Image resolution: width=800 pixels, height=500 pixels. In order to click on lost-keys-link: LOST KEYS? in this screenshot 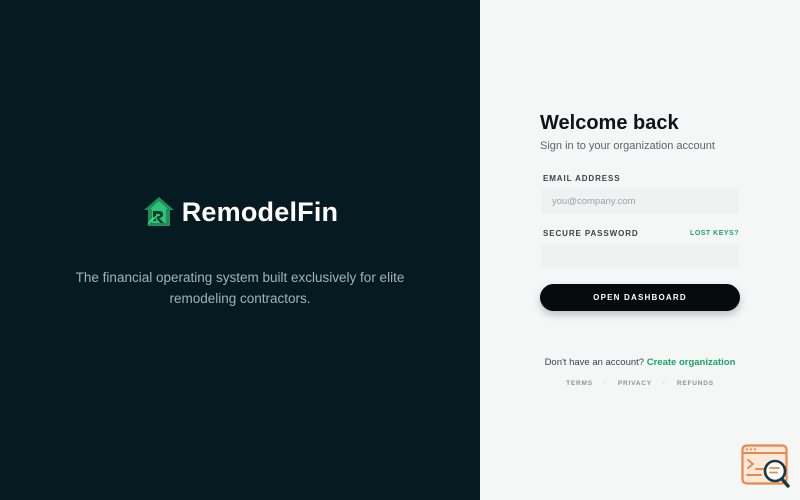, I will do `click(714, 233)`.